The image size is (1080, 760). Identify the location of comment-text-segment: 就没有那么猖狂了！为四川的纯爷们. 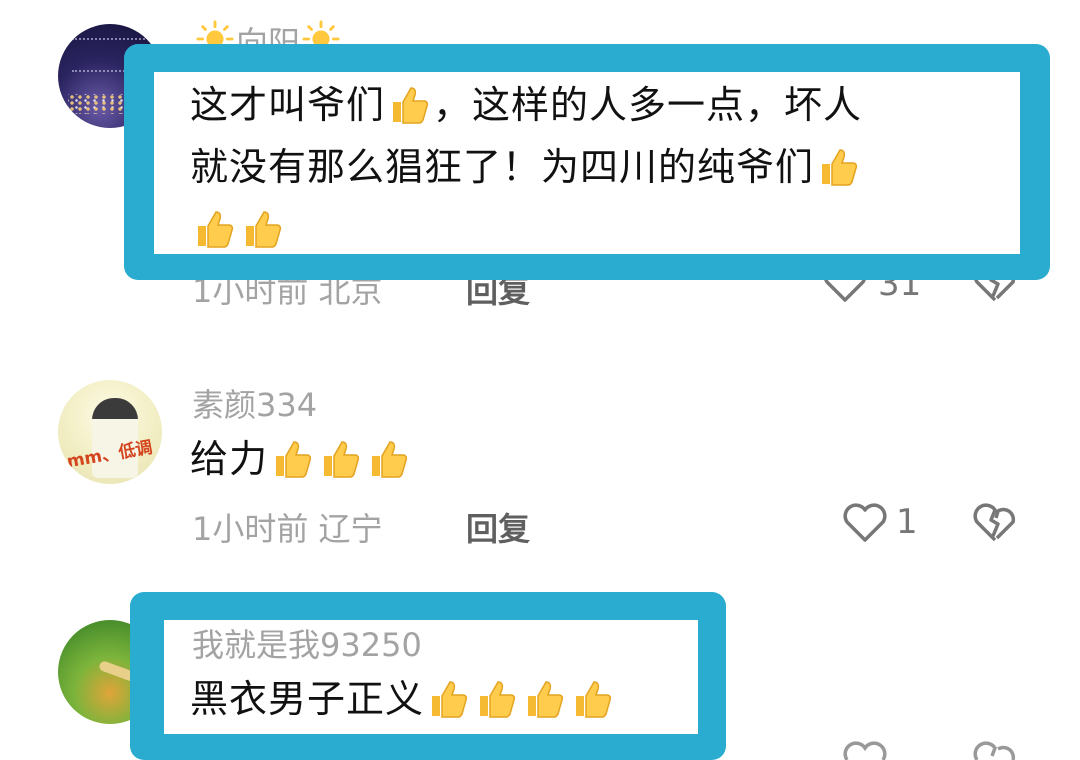
(502, 167).